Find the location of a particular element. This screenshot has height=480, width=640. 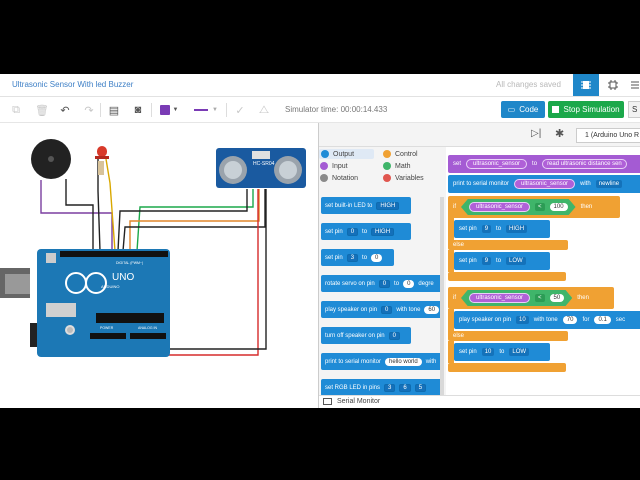

color-picker: ▼ is located at coordinates (169, 110).